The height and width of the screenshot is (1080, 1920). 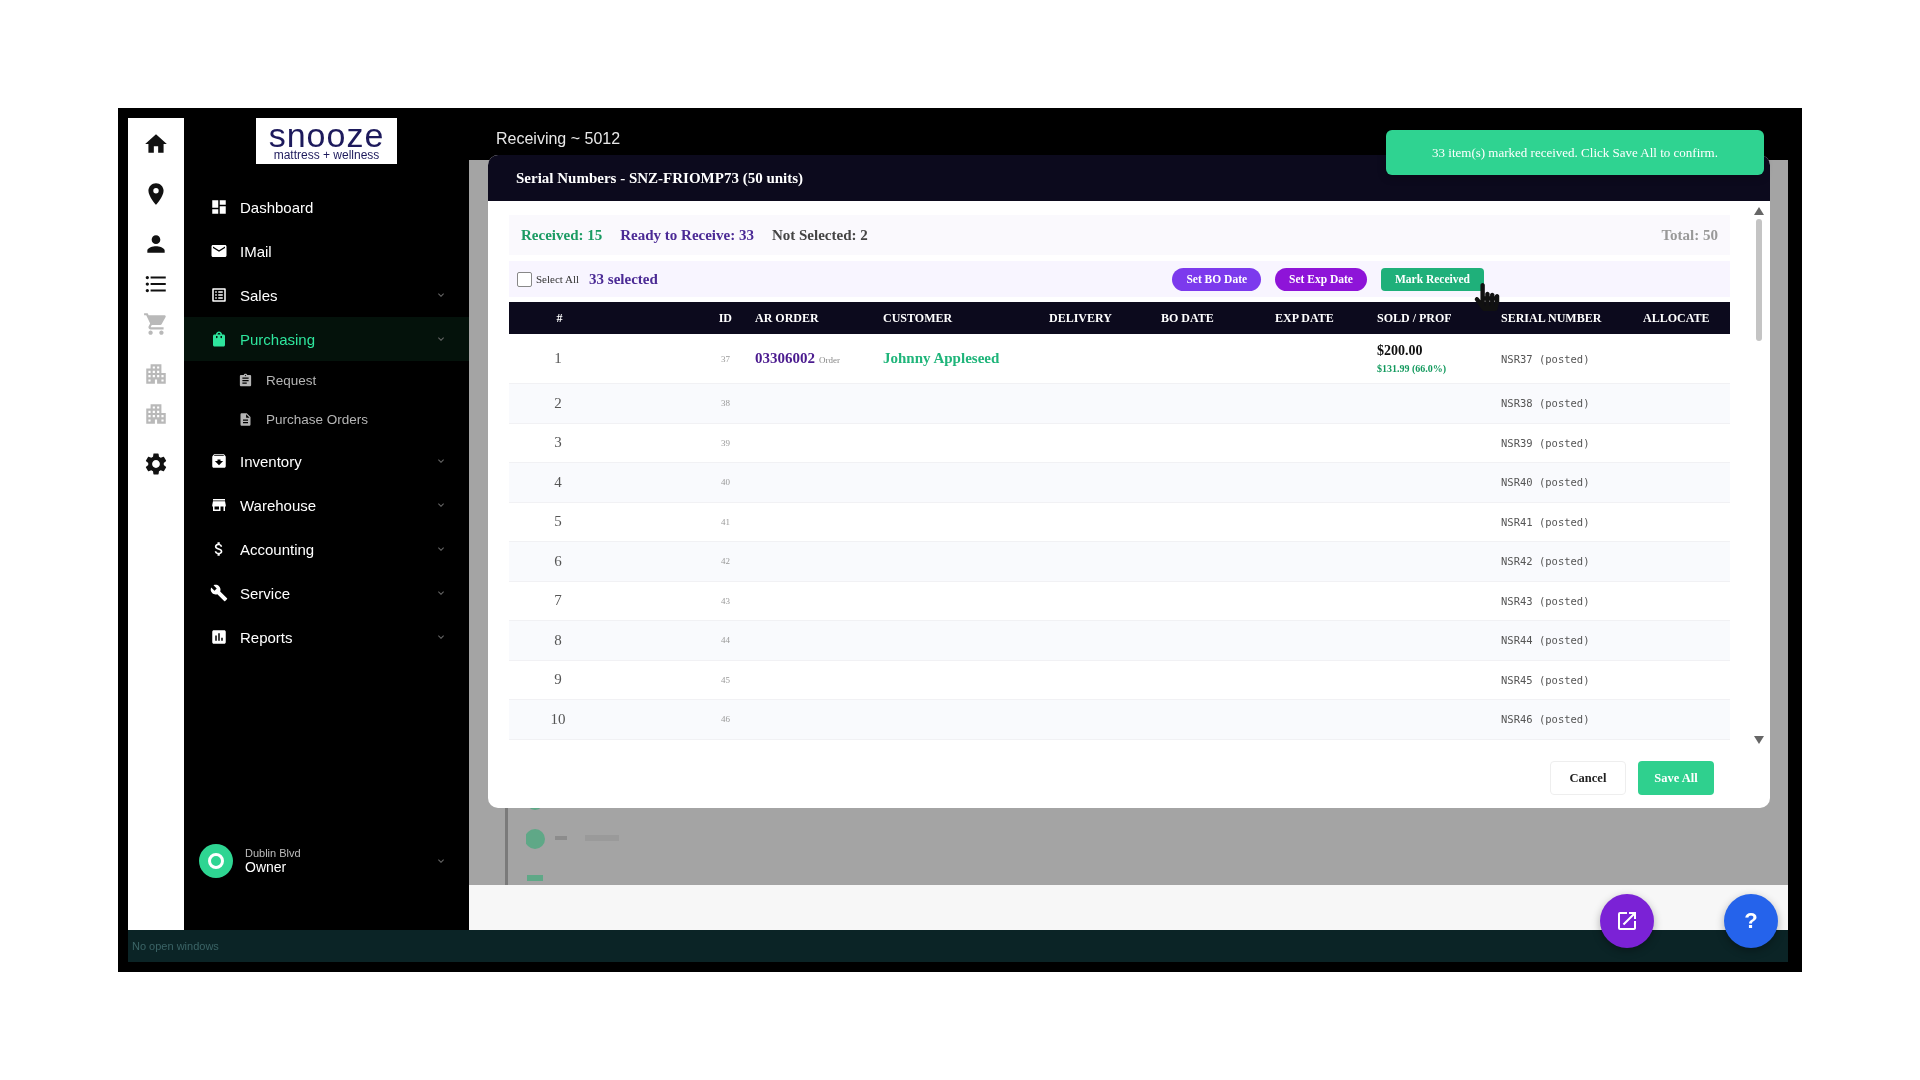 What do you see at coordinates (219, 207) in the screenshot?
I see `dashboard-icon` at bounding box center [219, 207].